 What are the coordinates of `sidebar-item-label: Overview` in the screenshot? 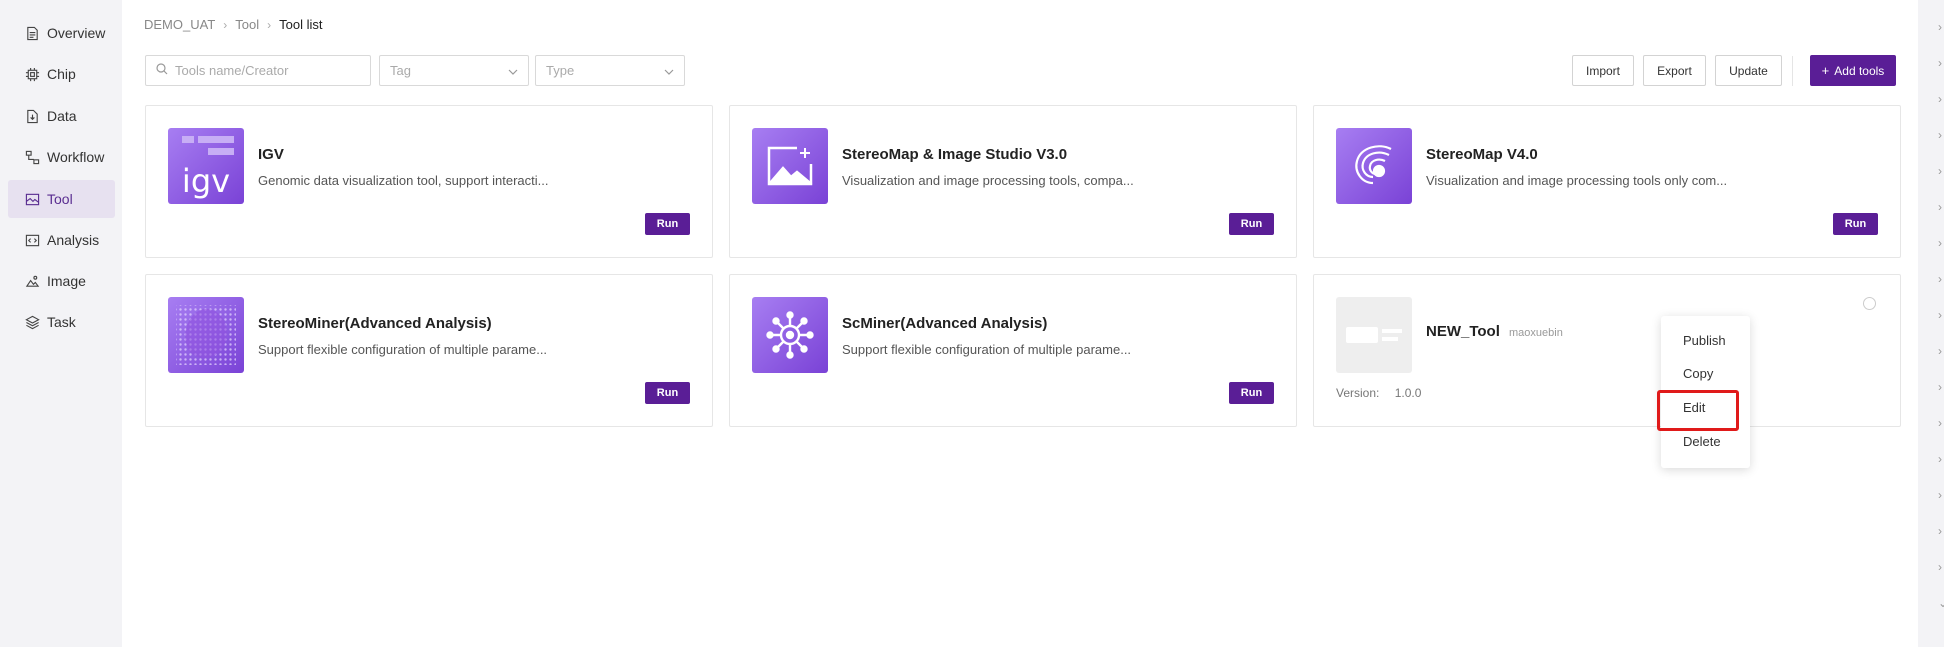 It's located at (76, 33).